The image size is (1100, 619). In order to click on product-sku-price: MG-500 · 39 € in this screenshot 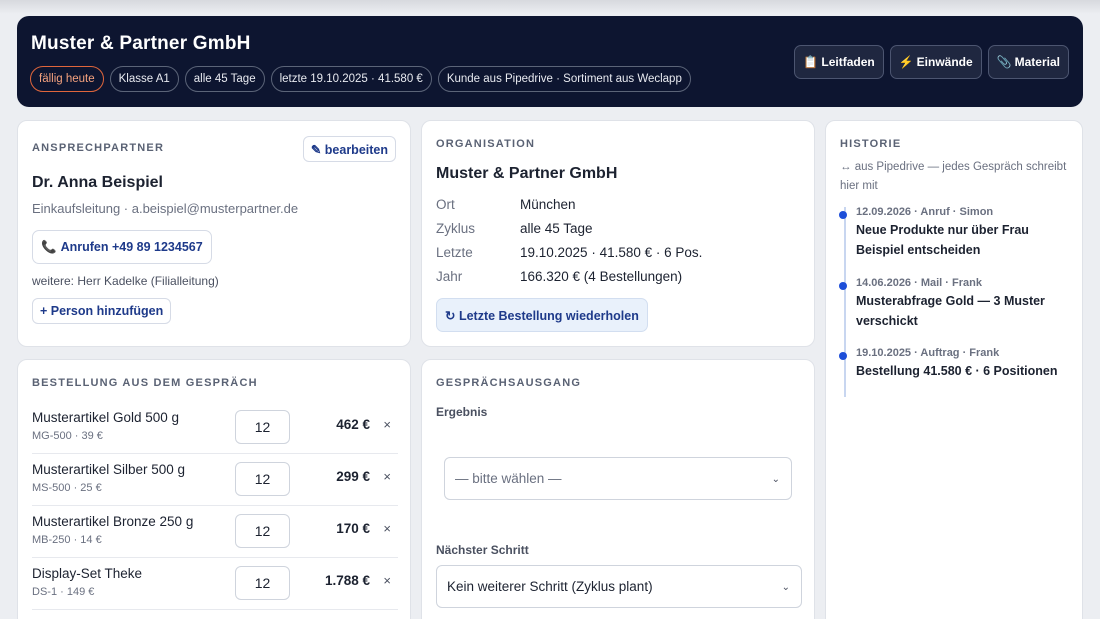, I will do `click(67, 436)`.